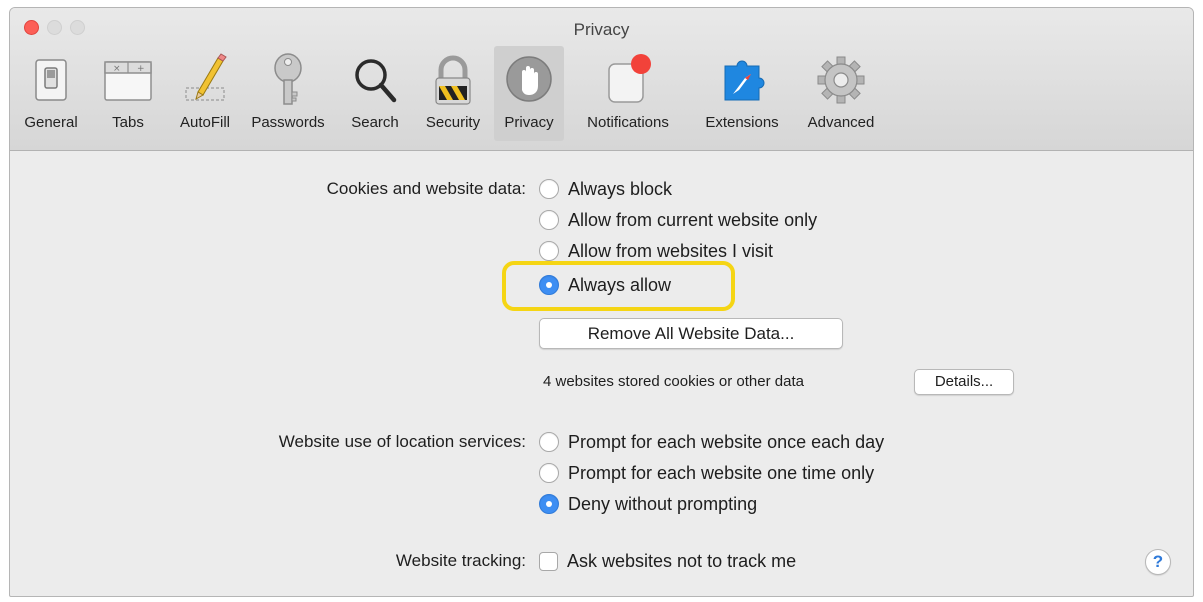  I want to click on tab-advanced: Advanced, so click(841, 93).